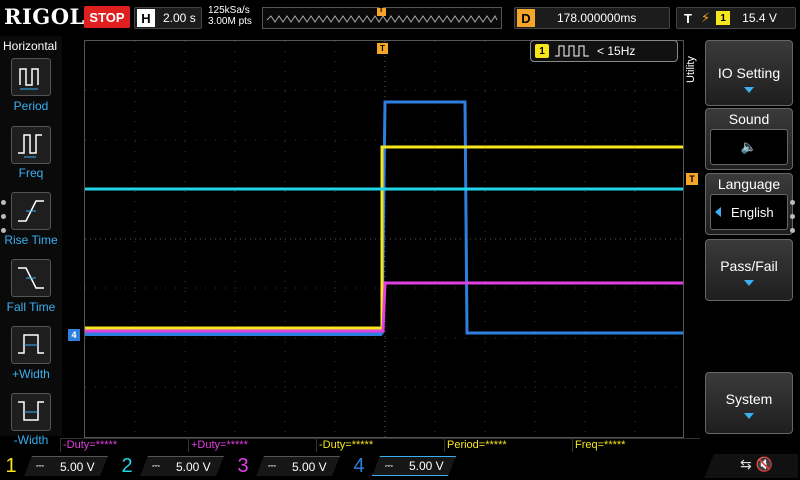 Image resolution: width=800 pixels, height=480 pixels. Describe the element at coordinates (107, 17) in the screenshot. I see `run-stop-status: STOP` at that location.